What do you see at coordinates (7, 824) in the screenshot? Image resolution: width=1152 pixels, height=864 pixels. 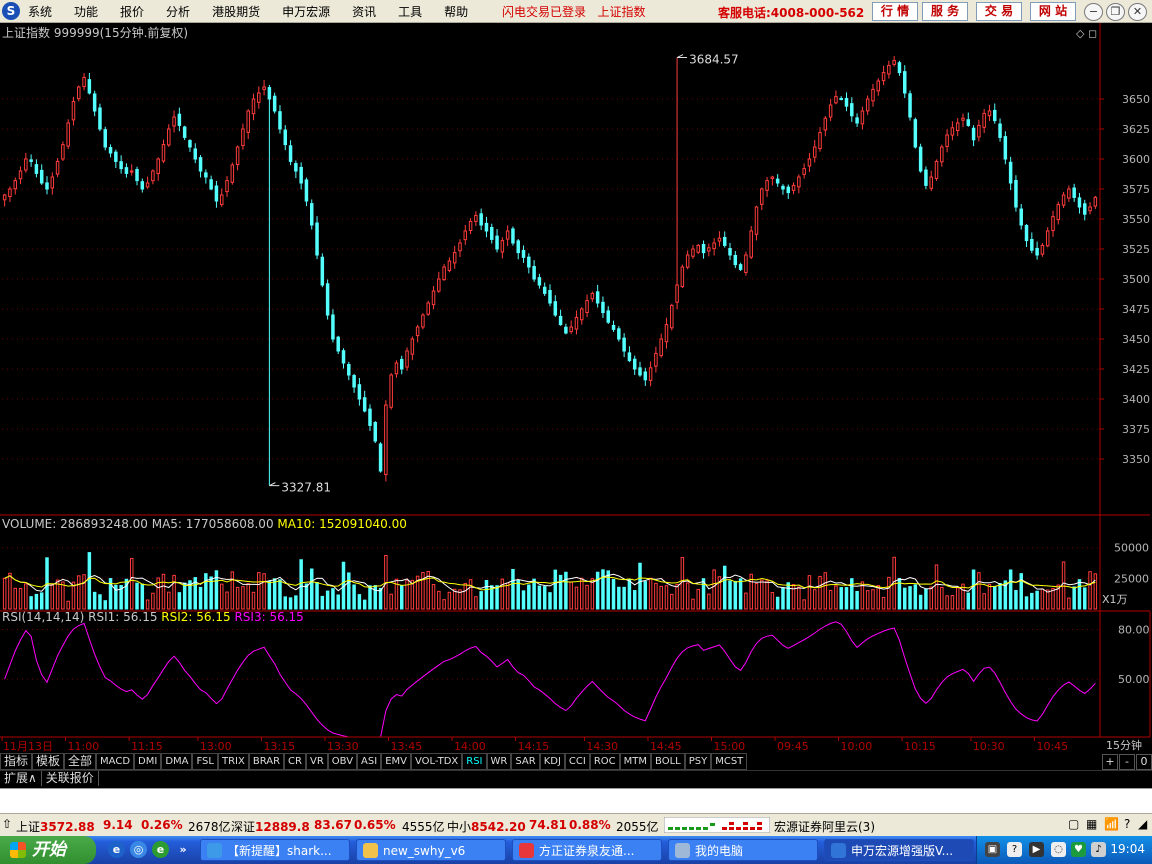 I see `status-arrow-icon: ⇧` at bounding box center [7, 824].